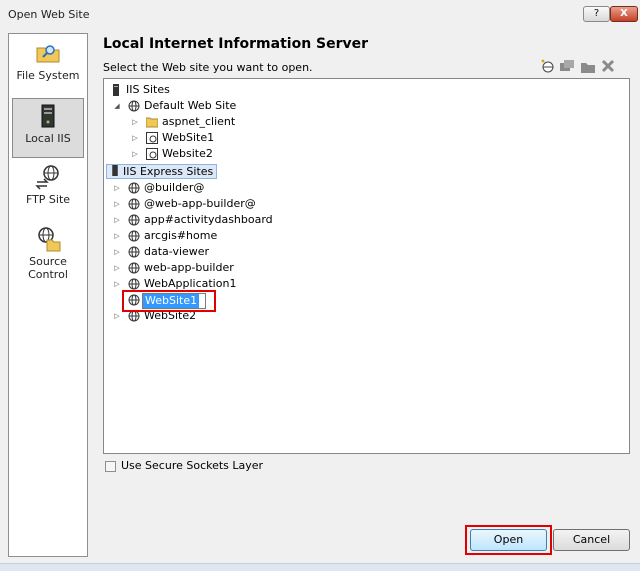 Image resolution: width=640 pixels, height=571 pixels. Describe the element at coordinates (567, 66) in the screenshot. I see `new-application-icon` at that location.